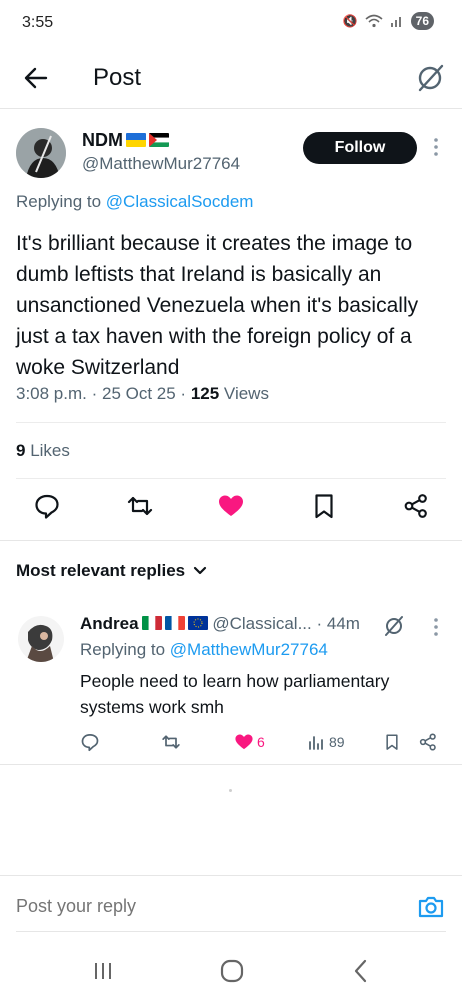 Image resolution: width=462 pixels, height=1000 pixels. I want to click on reply-replying-to: Replying to @MatthewMur27764, so click(204, 650).